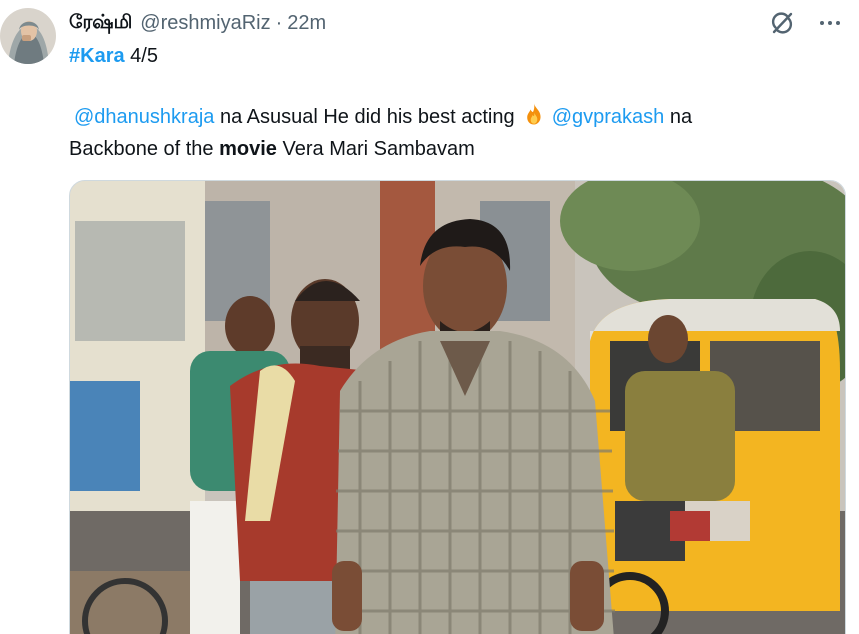  Describe the element at coordinates (248, 149) in the screenshot. I see `bold-word: movie` at that location.